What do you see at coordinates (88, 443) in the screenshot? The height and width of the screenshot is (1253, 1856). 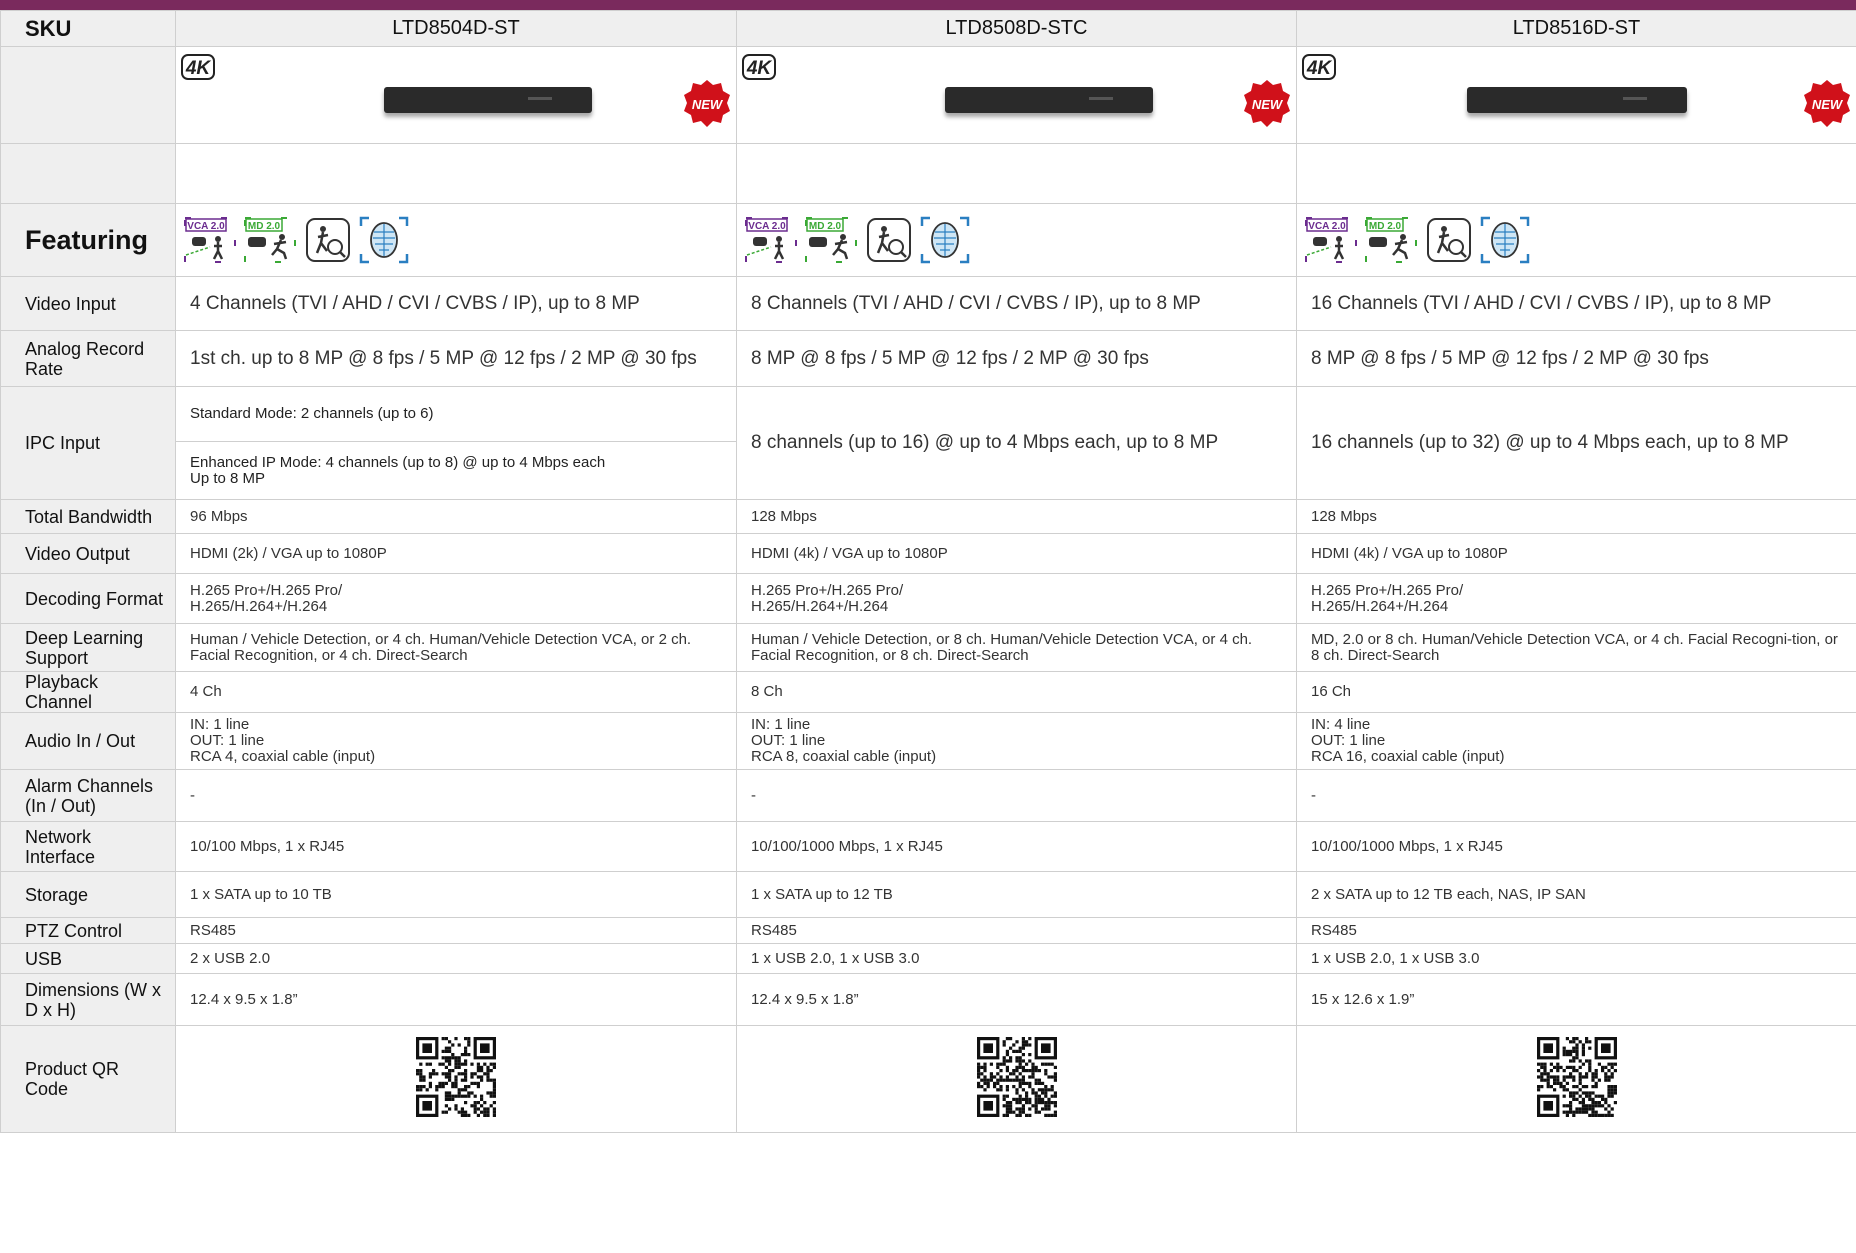 I see `row-label: IPC Input` at bounding box center [88, 443].